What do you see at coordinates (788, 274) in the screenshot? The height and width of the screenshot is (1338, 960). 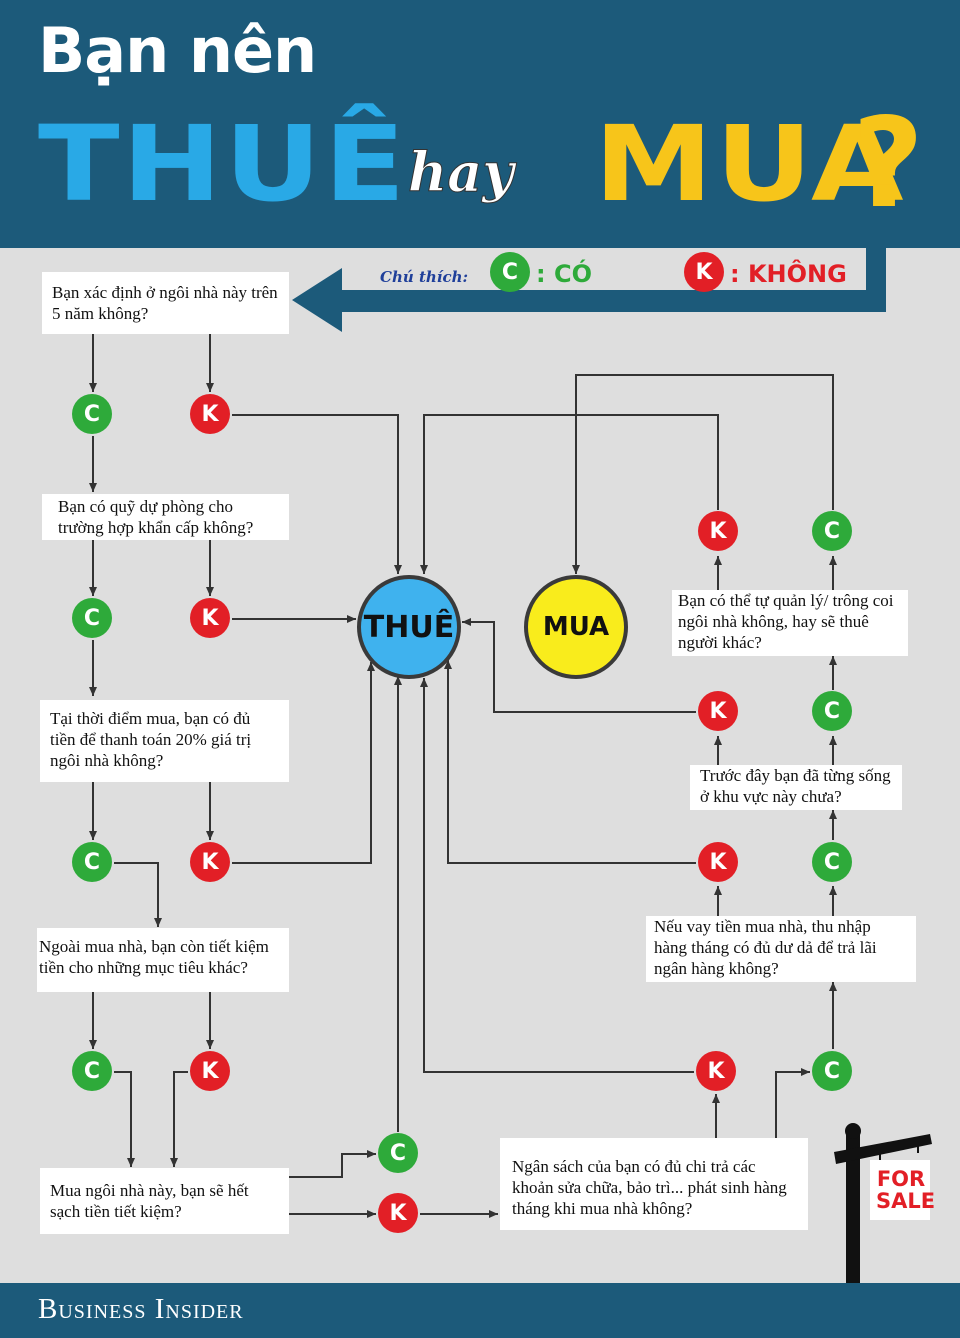 I see `legend-no-text: : KHÔNG` at bounding box center [788, 274].